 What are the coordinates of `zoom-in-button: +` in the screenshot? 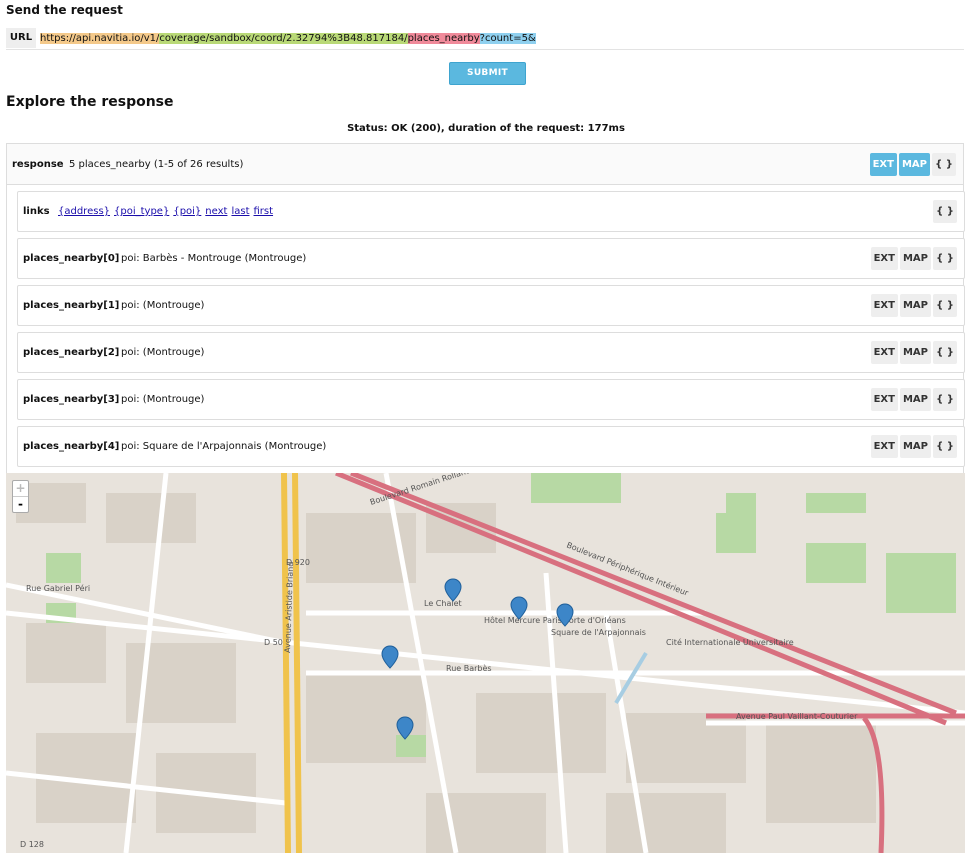 It's located at (20, 489).